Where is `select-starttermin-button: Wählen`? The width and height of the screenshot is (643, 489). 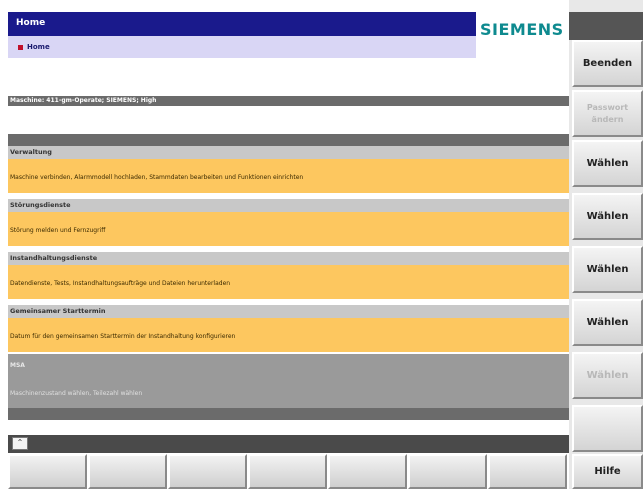 select-starttermin-button: Wählen is located at coordinates (607, 322).